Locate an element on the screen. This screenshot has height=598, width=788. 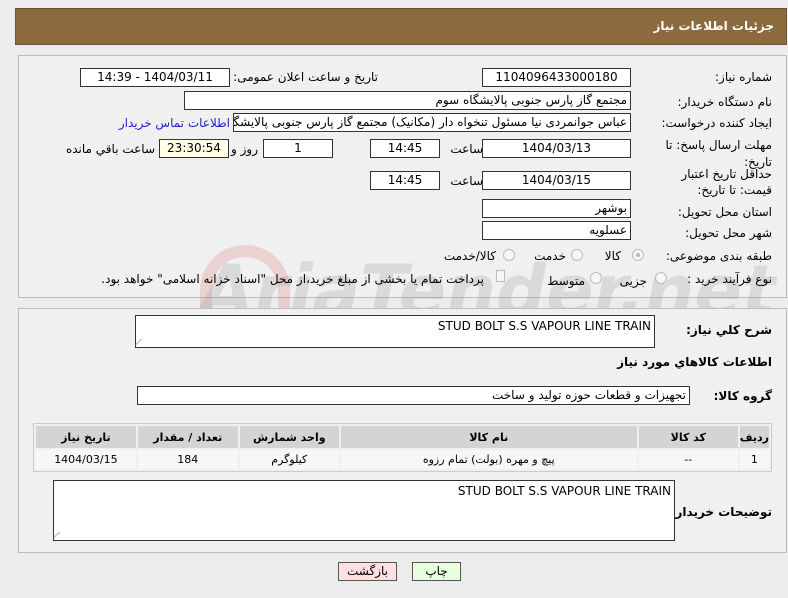
col-code: کد کالا is located at coordinates (688, 437).